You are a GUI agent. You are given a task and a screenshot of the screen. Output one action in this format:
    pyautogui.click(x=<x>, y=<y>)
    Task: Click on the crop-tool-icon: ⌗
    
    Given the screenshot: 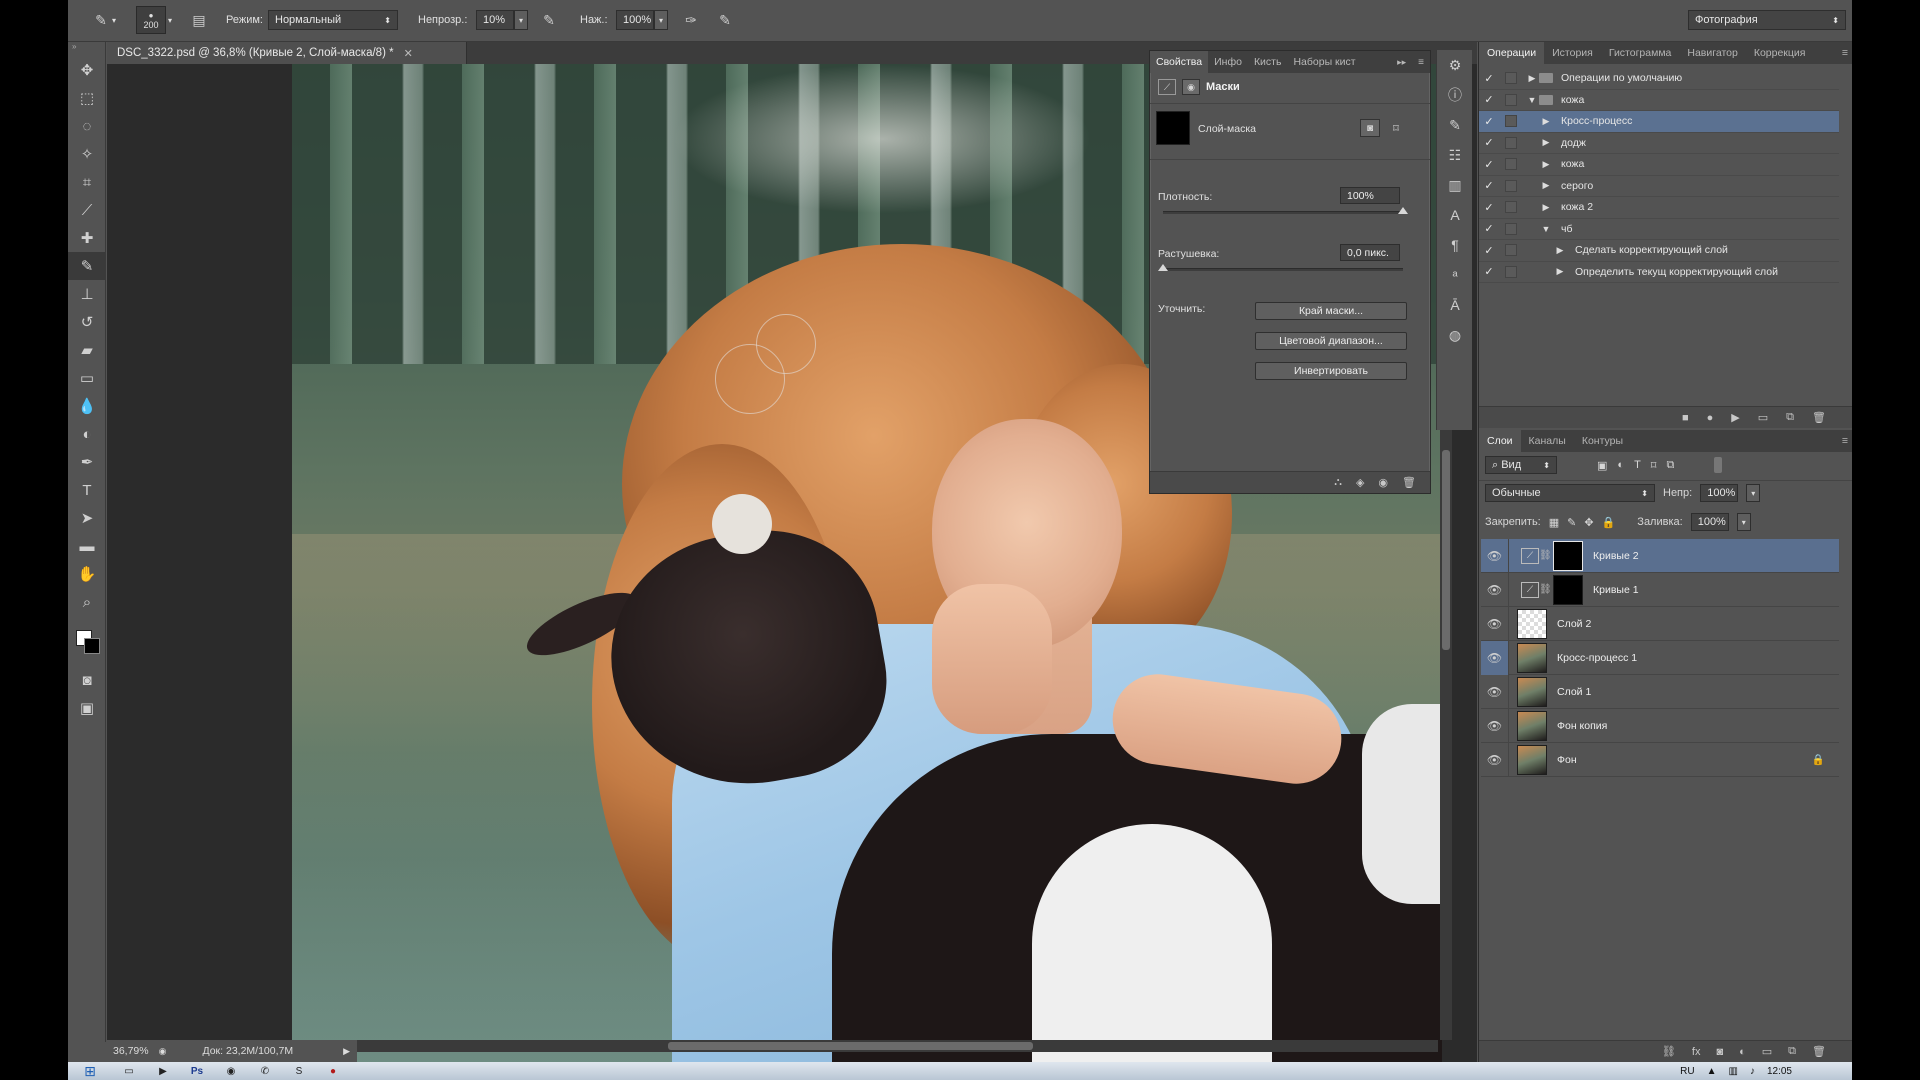 What is the action you would take?
    pyautogui.click(x=87, y=182)
    